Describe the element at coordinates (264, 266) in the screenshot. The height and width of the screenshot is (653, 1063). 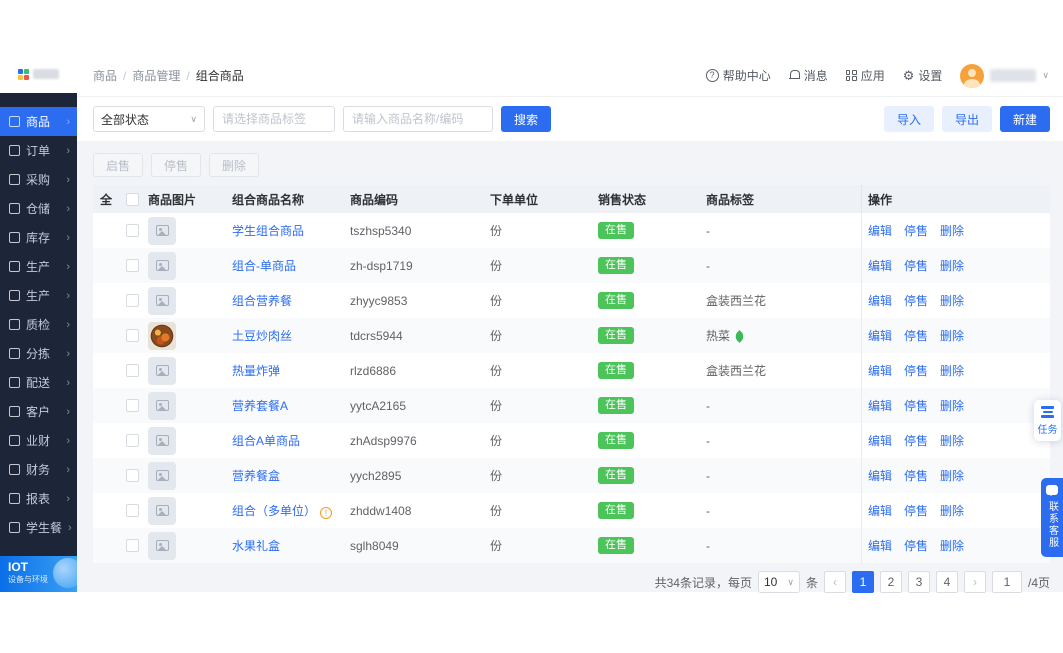
I see `product-name-link: 组合-单商品` at that location.